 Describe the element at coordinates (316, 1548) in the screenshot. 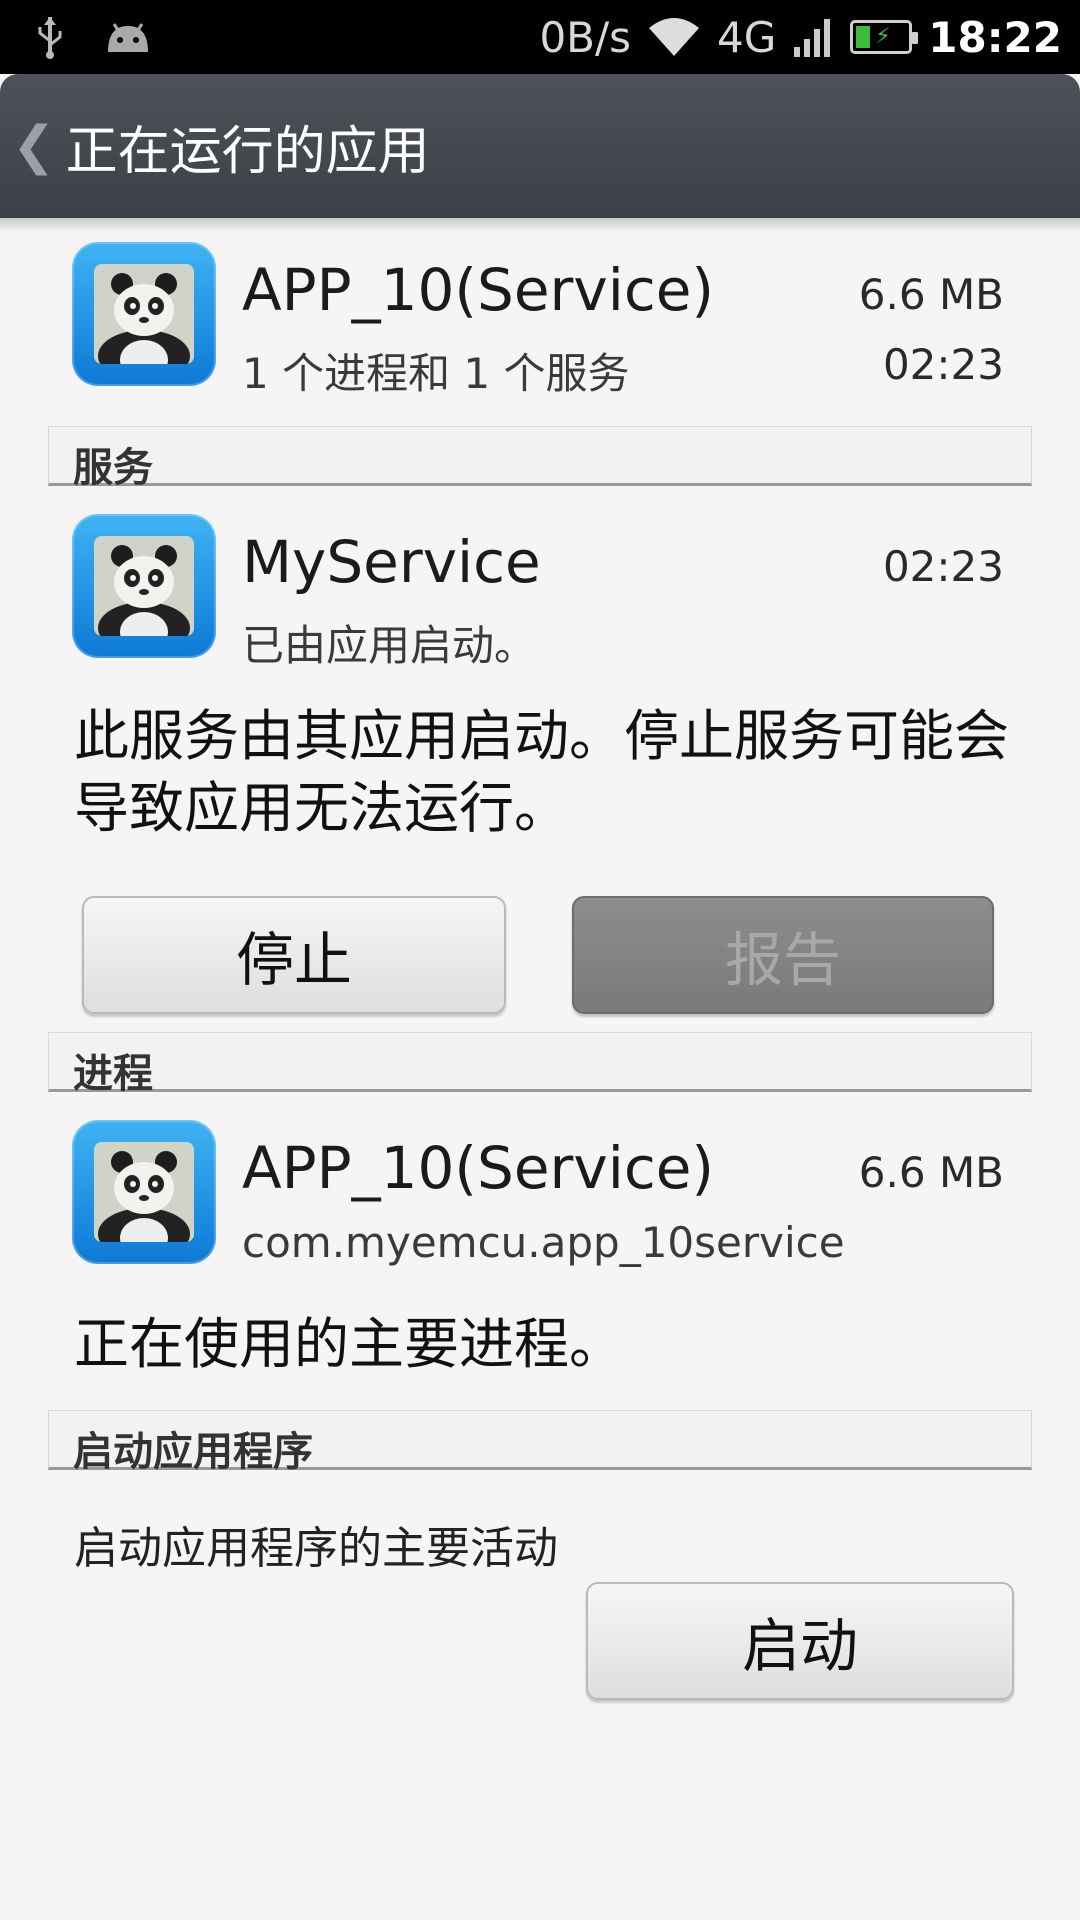

I see `launch-description: 启动应用程序的主要活动` at that location.